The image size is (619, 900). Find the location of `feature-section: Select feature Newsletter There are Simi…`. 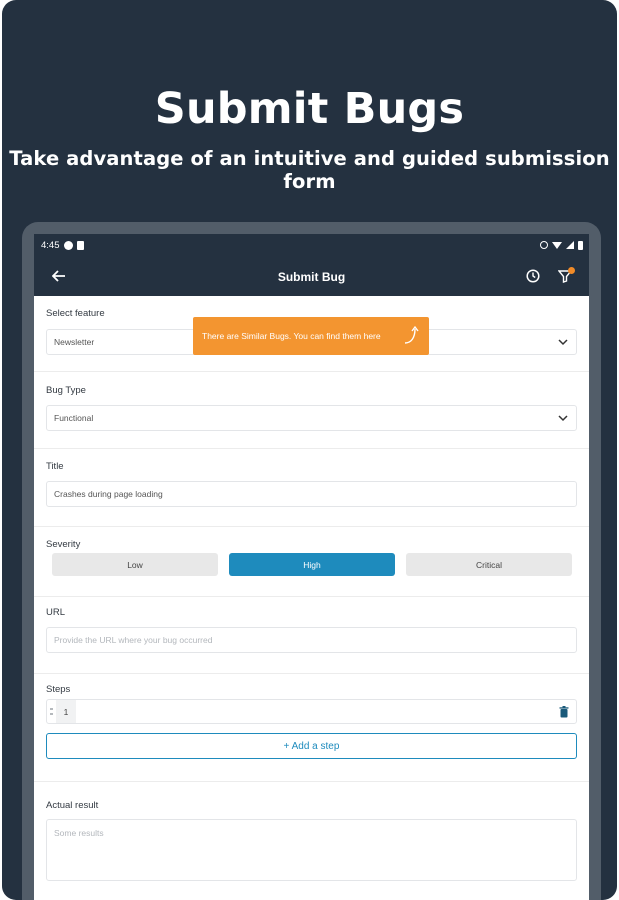

feature-section: Select feature Newsletter There are Simi… is located at coordinates (311, 334).